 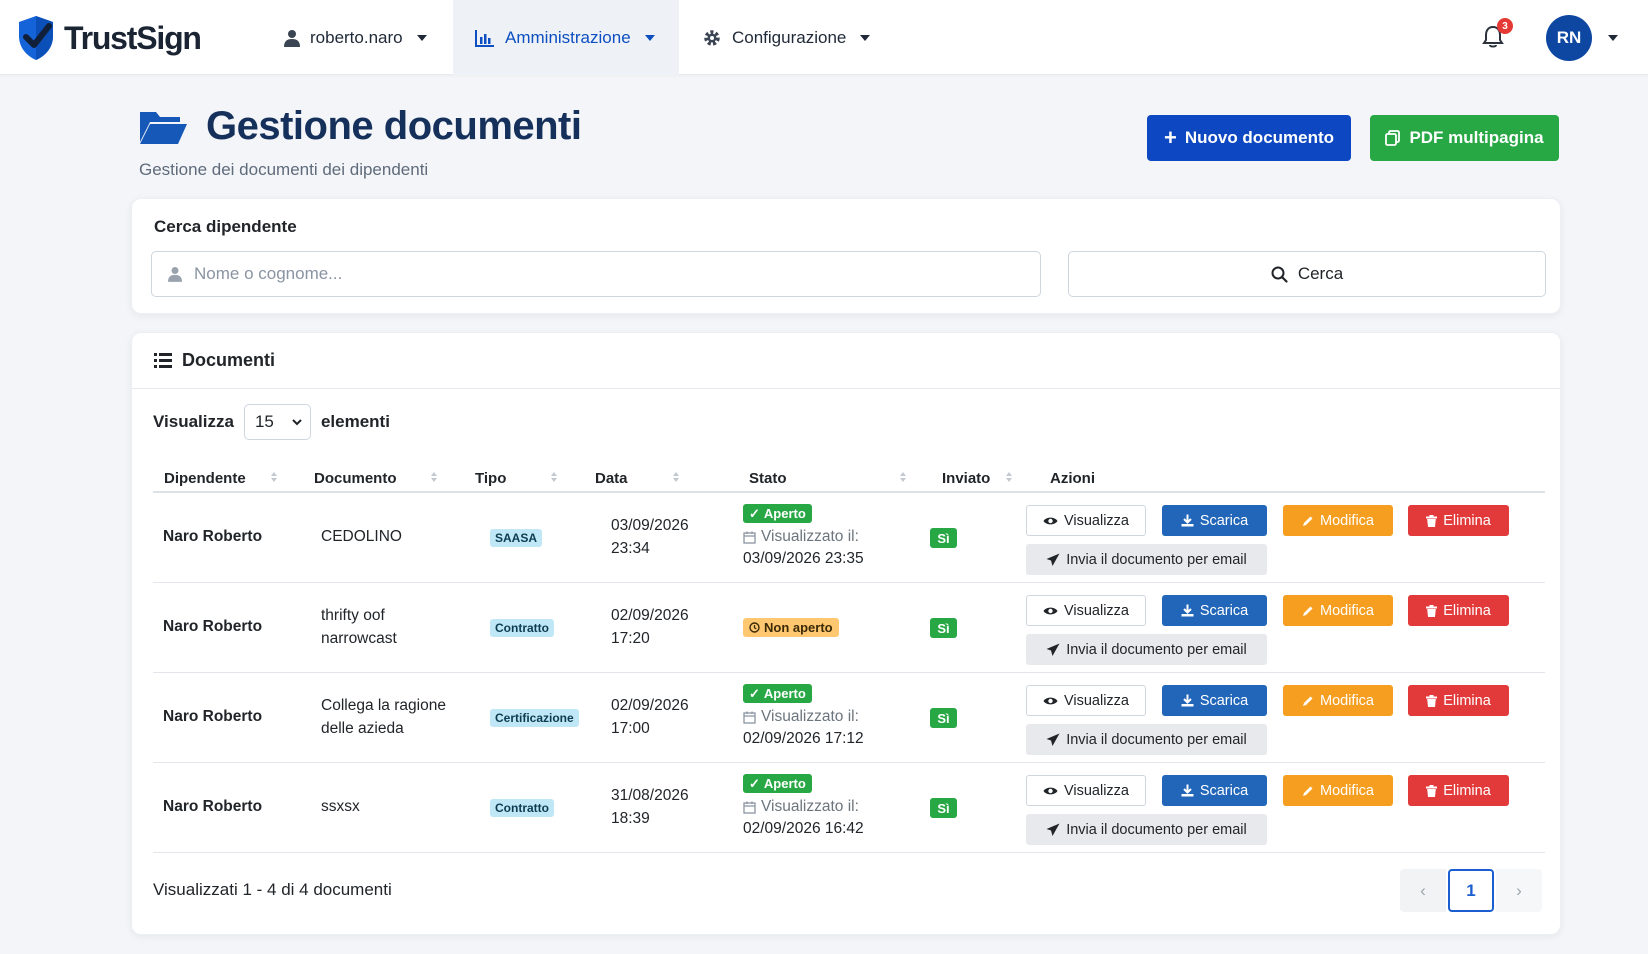 I want to click on pagination-page-1: 1, so click(x=1471, y=890).